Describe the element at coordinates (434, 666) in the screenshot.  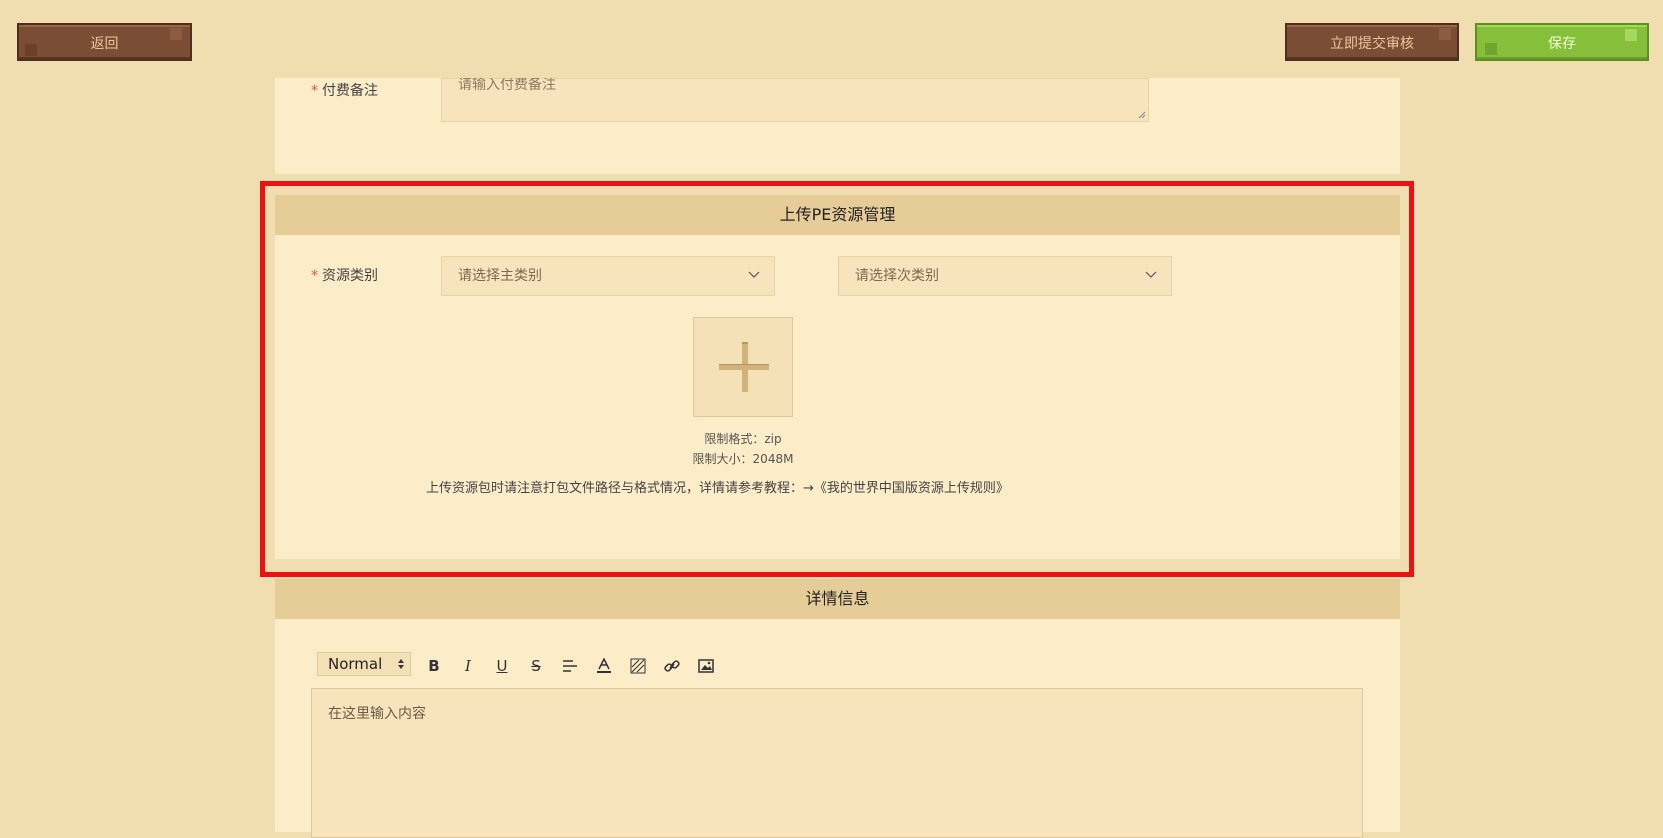
I see `bold-icon: B` at that location.